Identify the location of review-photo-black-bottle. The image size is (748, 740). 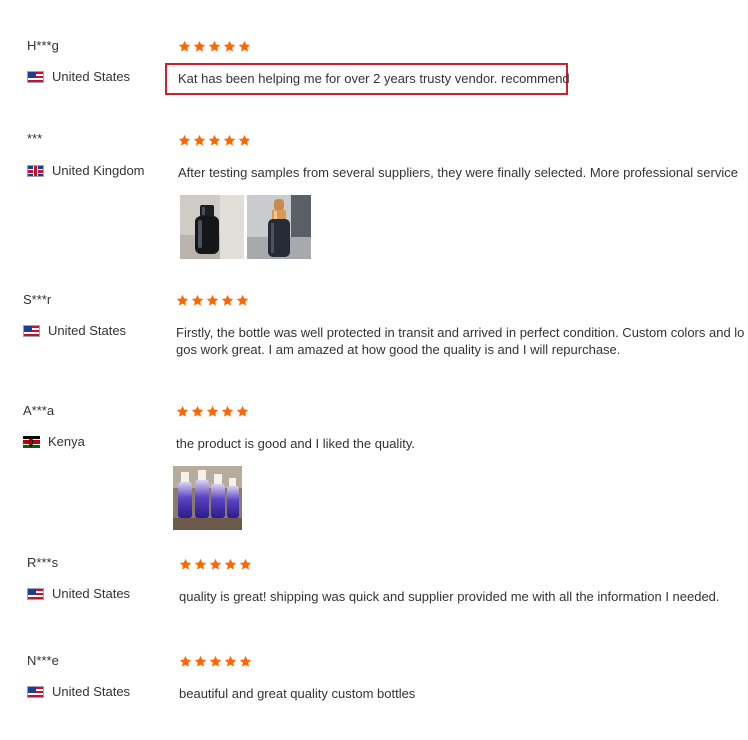
(212, 227).